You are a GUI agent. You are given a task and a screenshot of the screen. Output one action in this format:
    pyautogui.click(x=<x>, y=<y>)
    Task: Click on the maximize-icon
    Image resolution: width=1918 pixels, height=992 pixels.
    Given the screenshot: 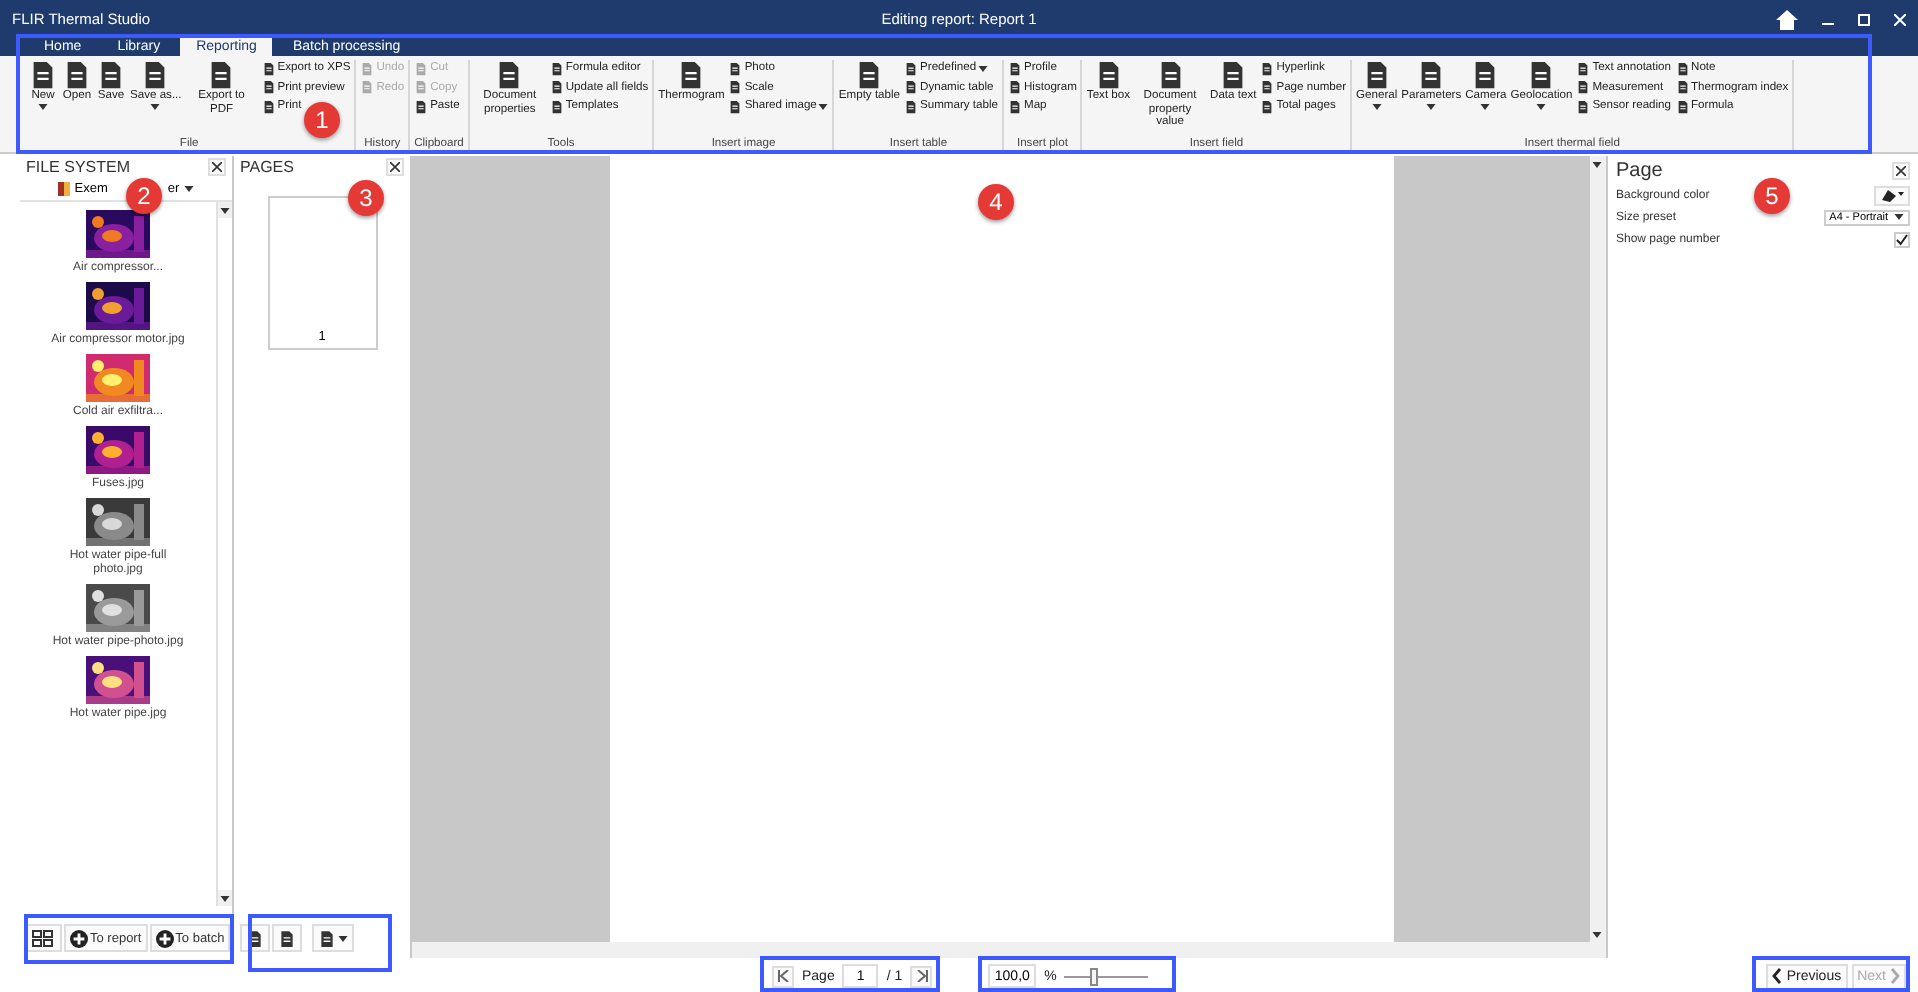 What is the action you would take?
    pyautogui.click(x=1864, y=19)
    